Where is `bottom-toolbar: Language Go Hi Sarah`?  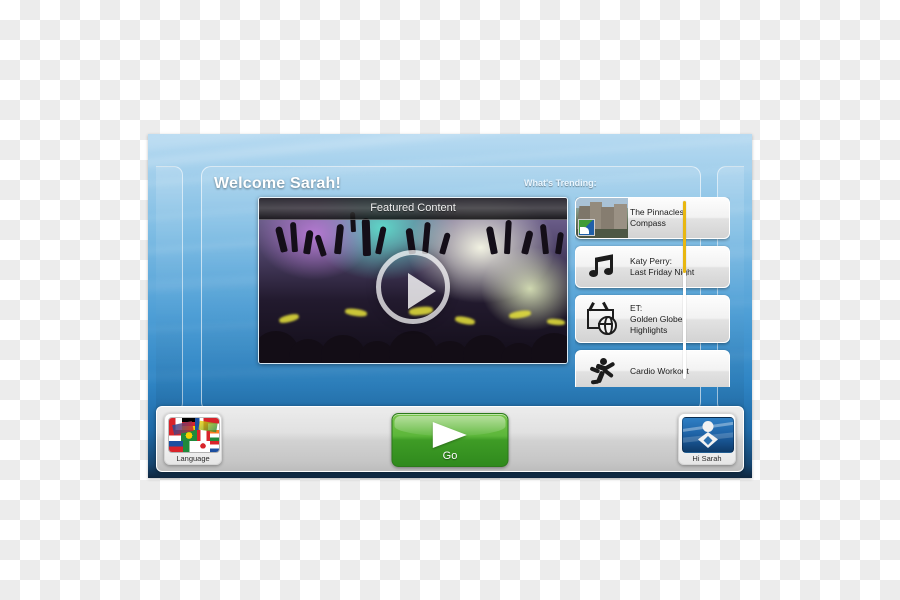 bottom-toolbar: Language Go Hi Sarah is located at coordinates (450, 439).